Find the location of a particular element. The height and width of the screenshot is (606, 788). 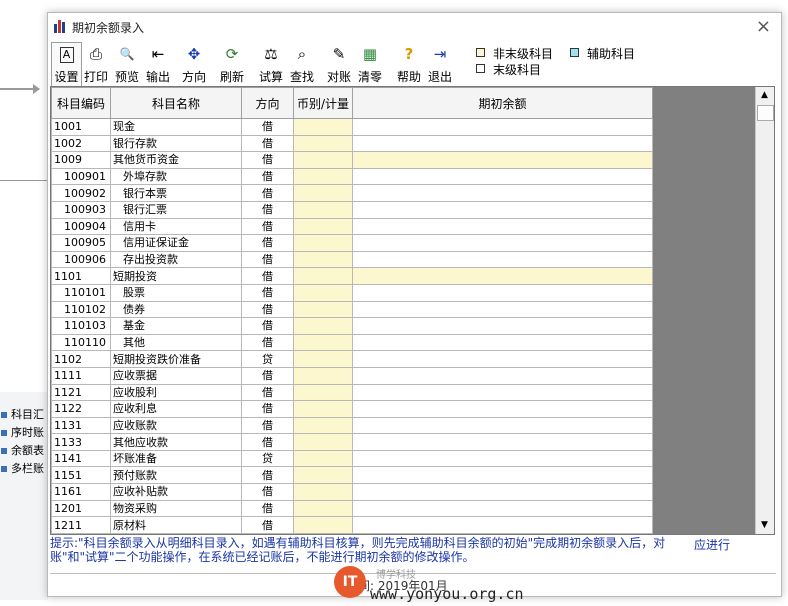

cell-name: 其他 is located at coordinates (176, 342).